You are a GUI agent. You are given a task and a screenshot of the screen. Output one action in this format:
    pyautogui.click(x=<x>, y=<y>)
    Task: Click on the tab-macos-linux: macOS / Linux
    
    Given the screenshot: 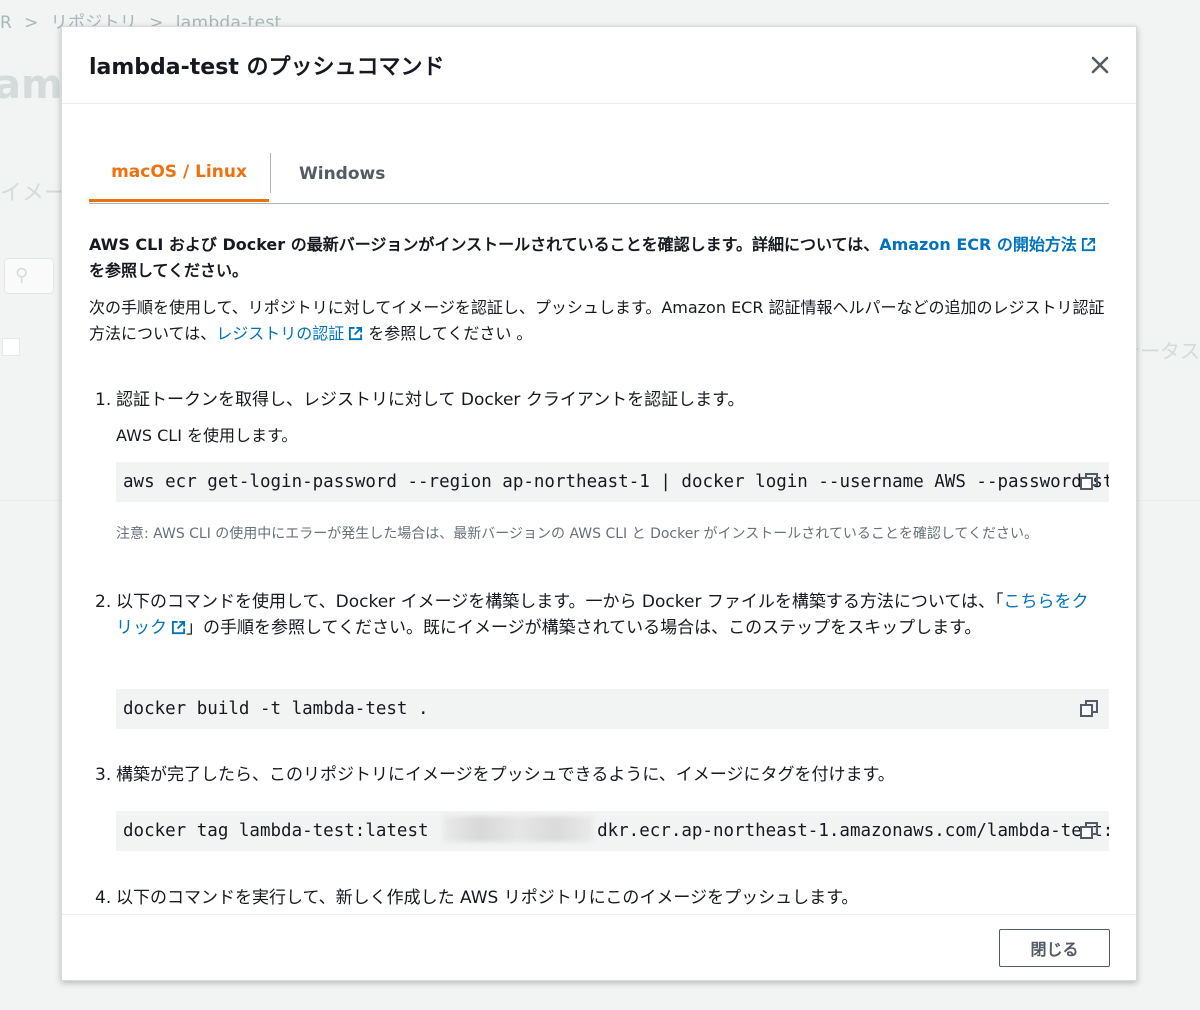 What is the action you would take?
    pyautogui.click(x=179, y=173)
    